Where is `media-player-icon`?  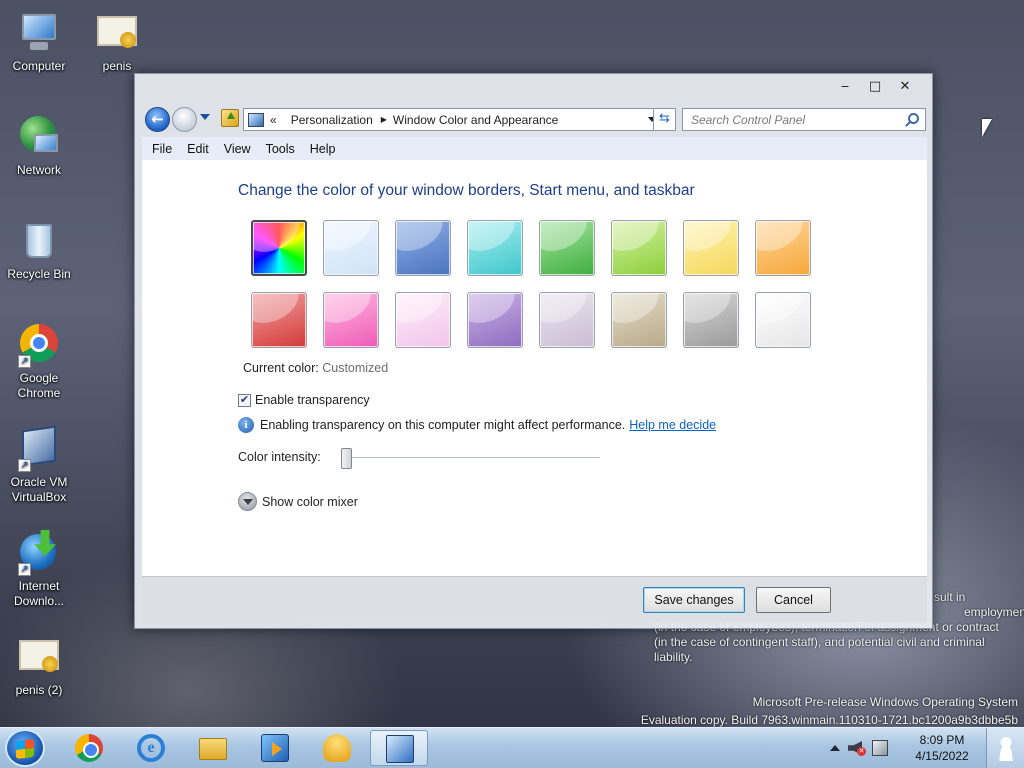 media-player-icon is located at coordinates (275, 748).